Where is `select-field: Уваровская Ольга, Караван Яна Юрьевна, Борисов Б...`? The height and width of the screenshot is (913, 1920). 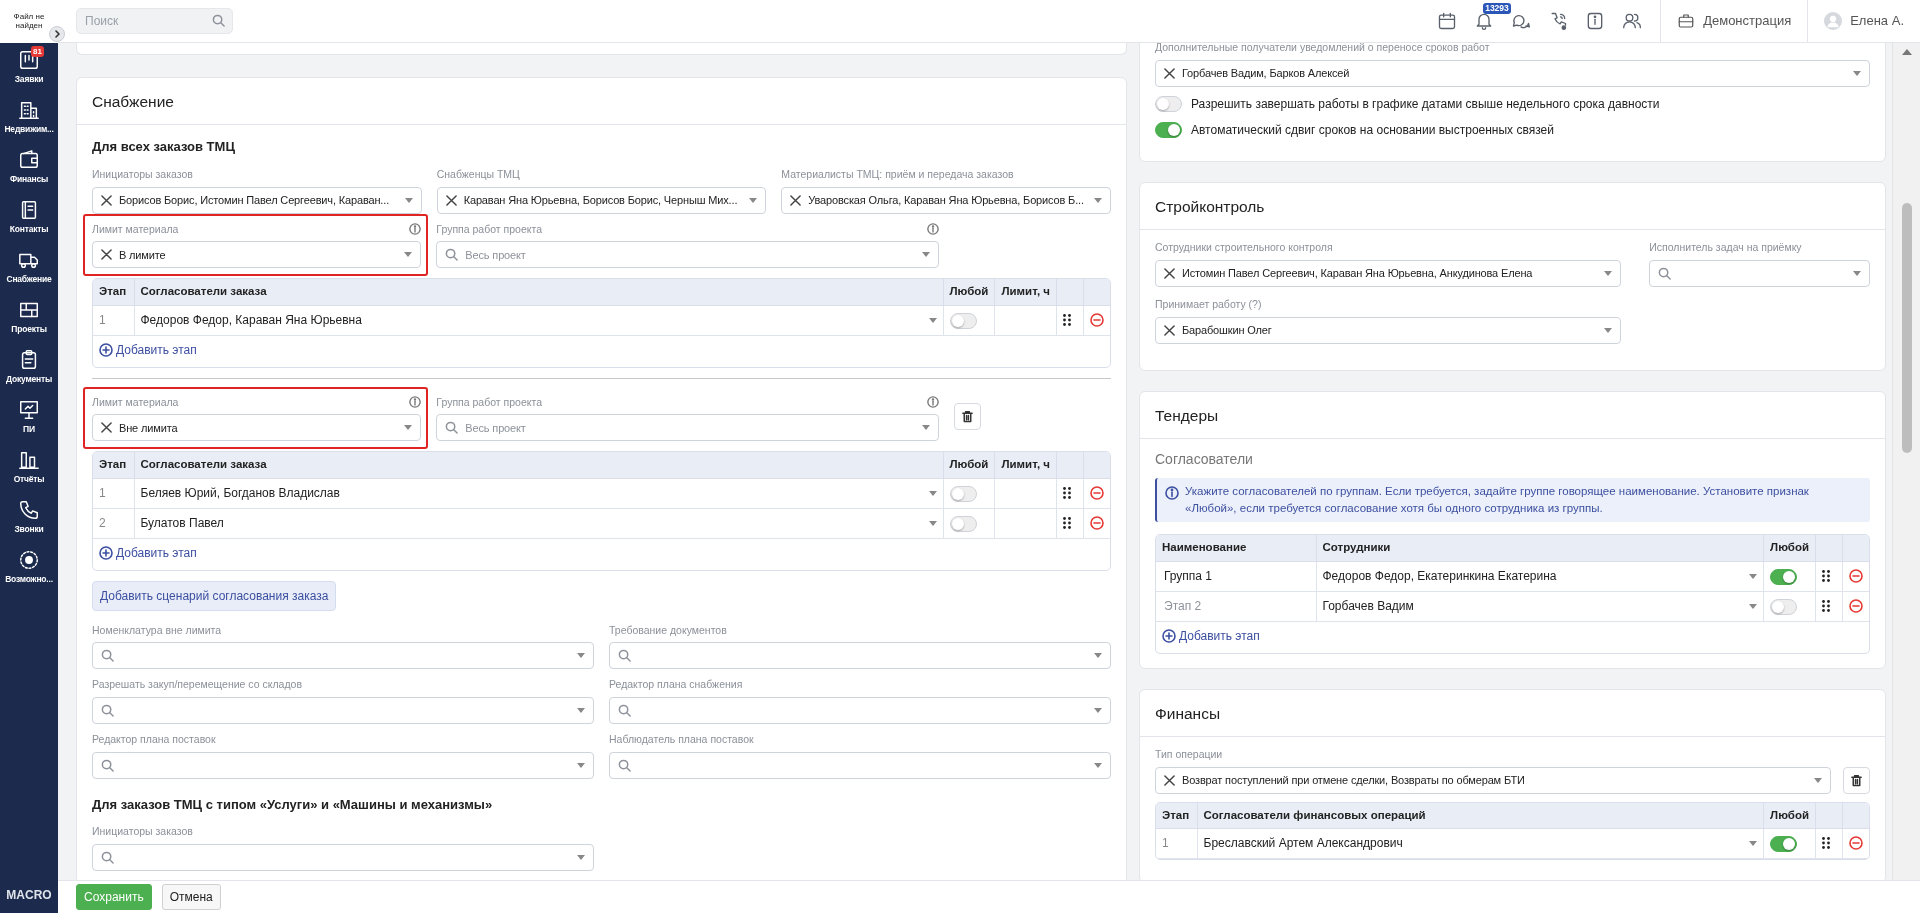
select-field: Уваровская Ольга, Караван Яна Юрьевна, Борисов Б... is located at coordinates (946, 200).